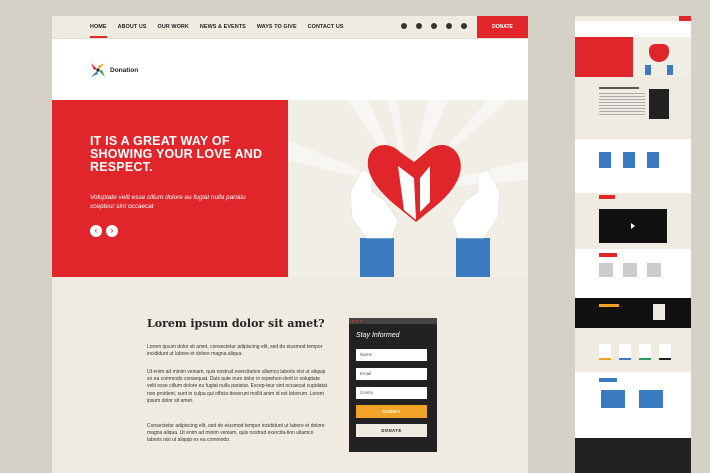 This screenshot has width=710, height=473. I want to click on logo-text: Donation, so click(124, 70).